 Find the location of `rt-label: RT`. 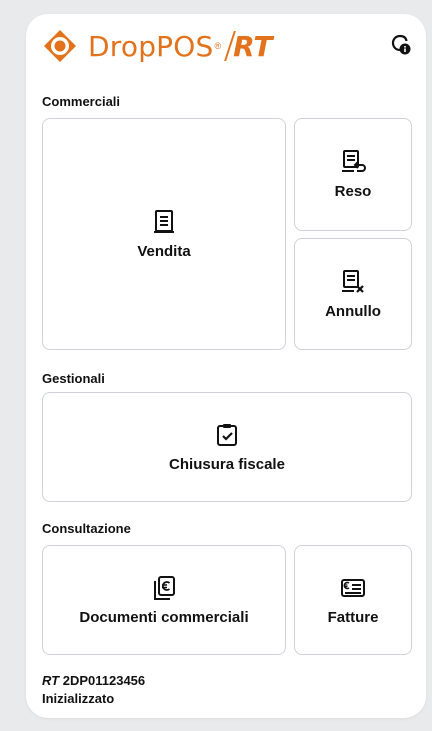

rt-label: RT is located at coordinates (51, 680).